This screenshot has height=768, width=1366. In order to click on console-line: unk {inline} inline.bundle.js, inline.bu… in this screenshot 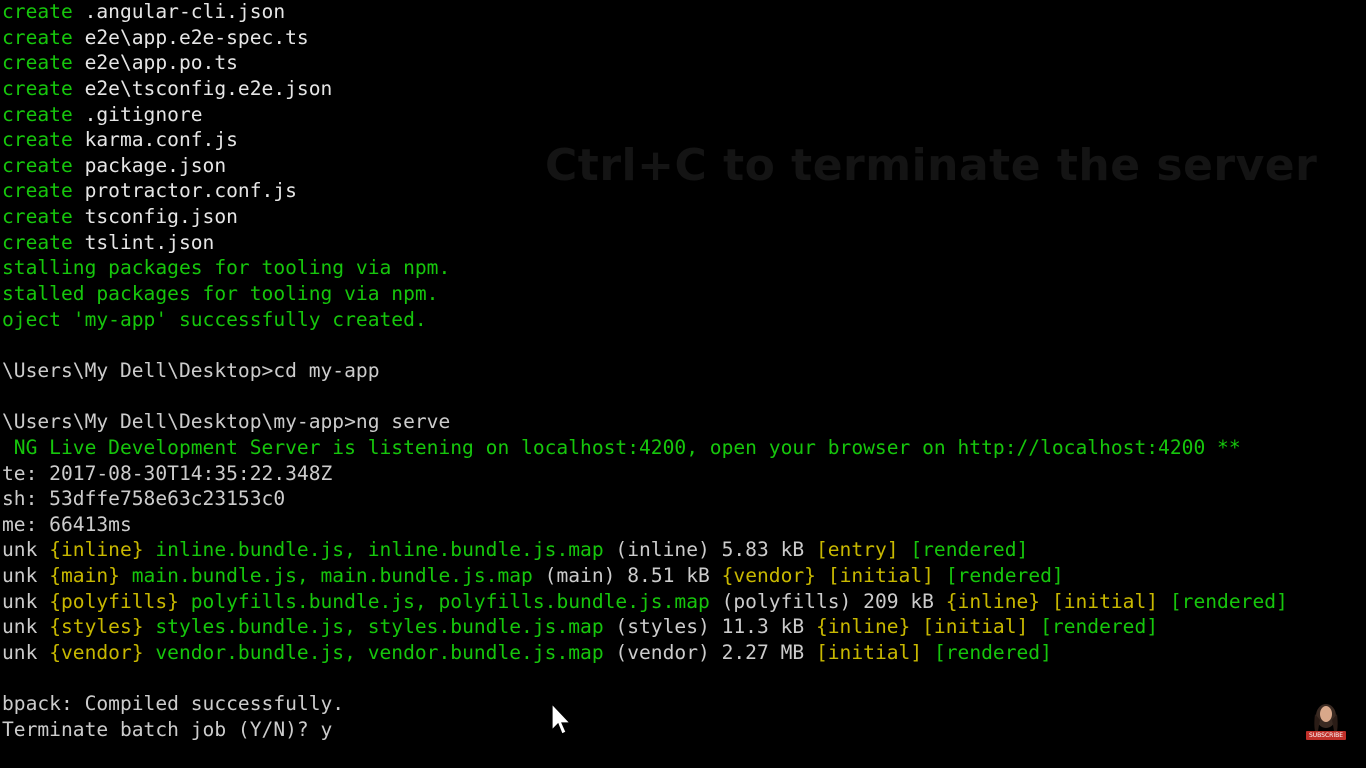, I will do `click(684, 550)`.